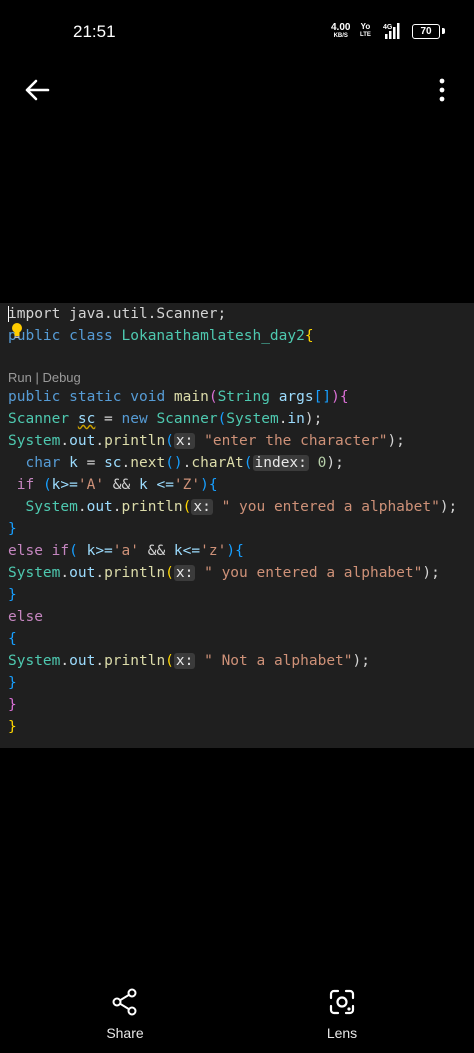  What do you see at coordinates (365, 26) in the screenshot?
I see `volte-top: Yo` at bounding box center [365, 26].